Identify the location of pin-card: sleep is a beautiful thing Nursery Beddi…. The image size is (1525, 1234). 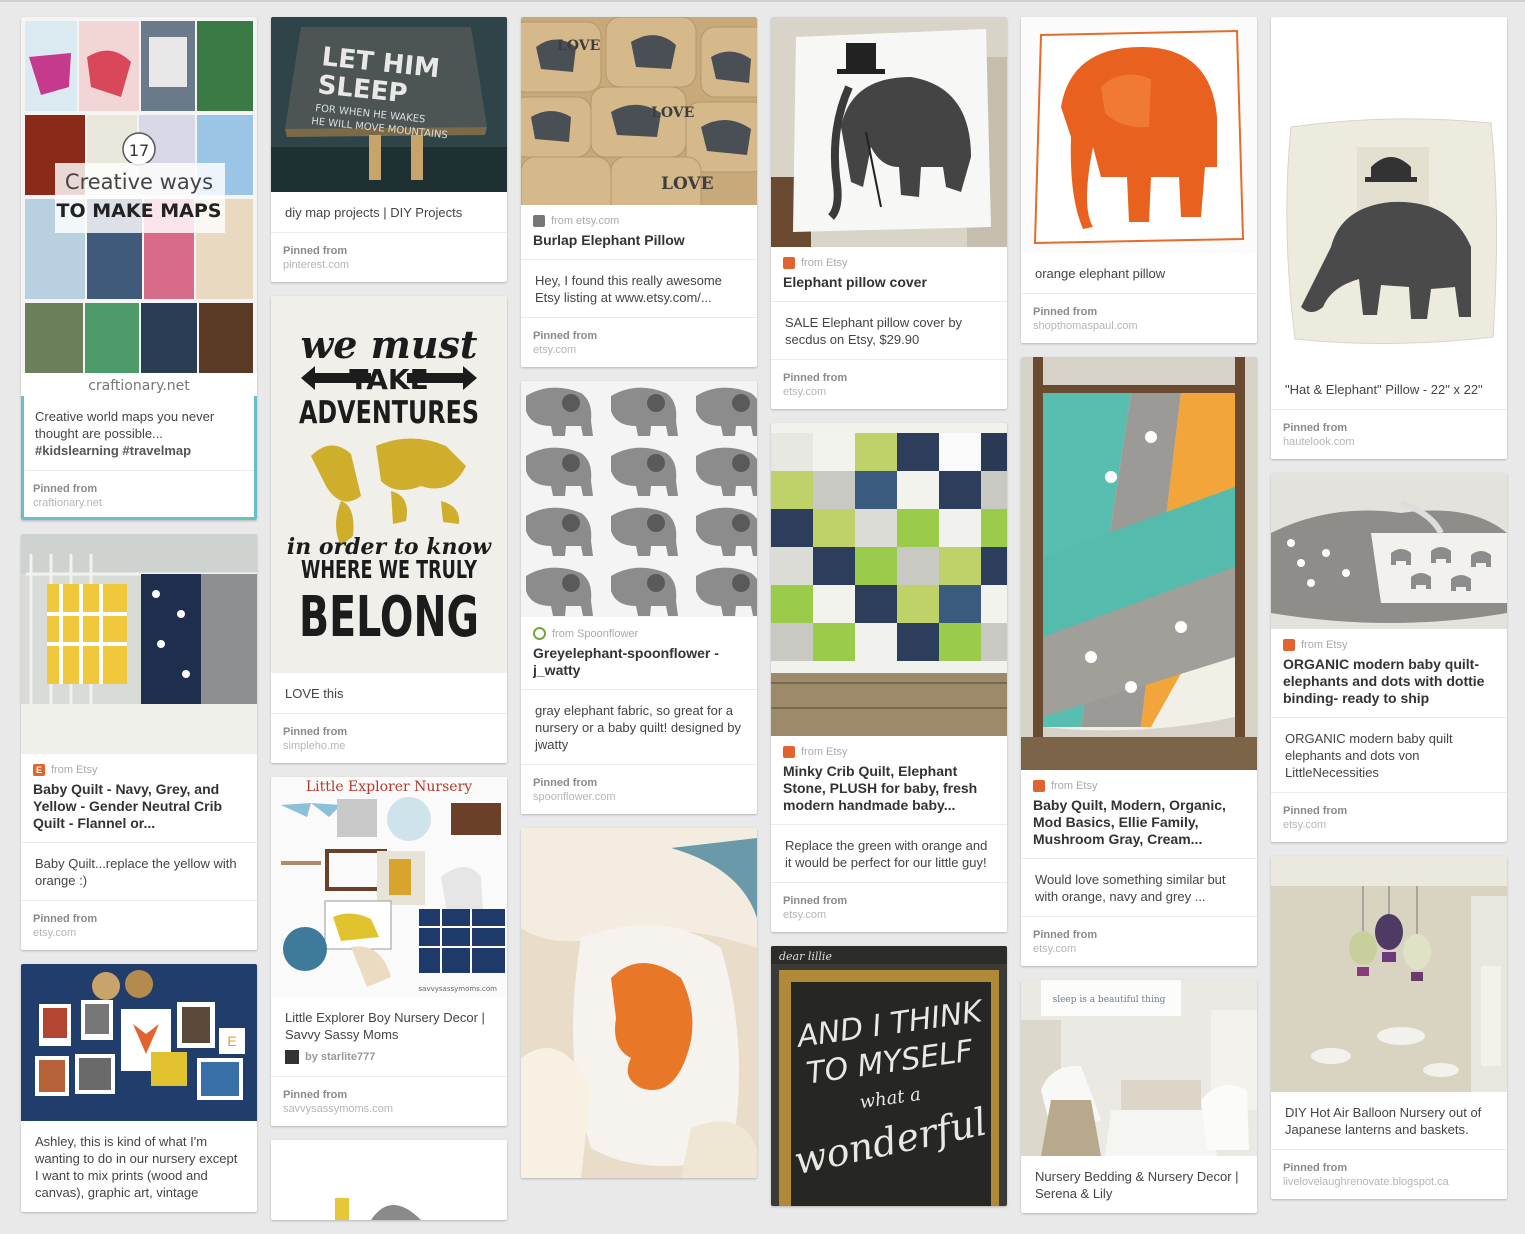
(1139, 1096).